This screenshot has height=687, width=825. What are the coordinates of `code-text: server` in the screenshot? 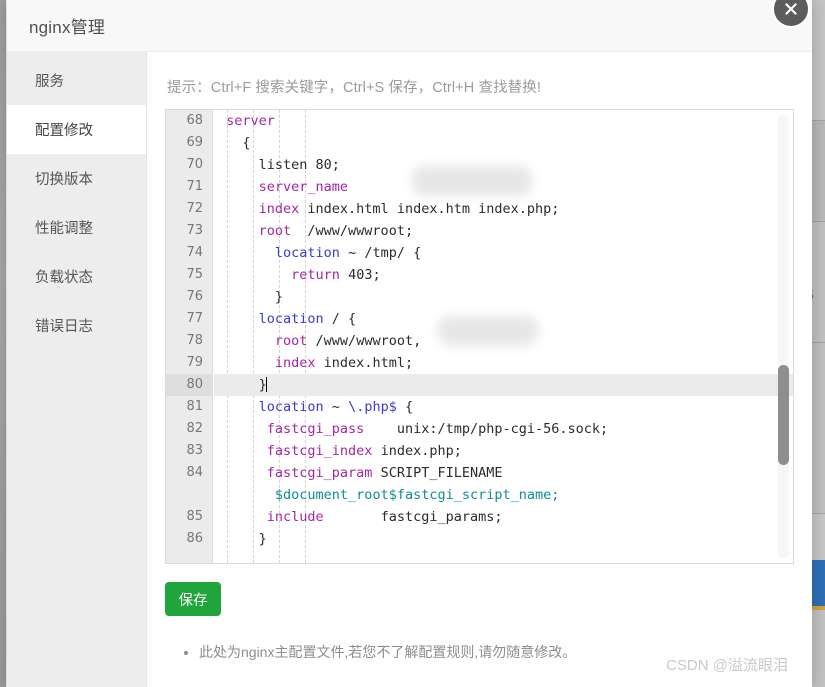 It's located at (503, 121).